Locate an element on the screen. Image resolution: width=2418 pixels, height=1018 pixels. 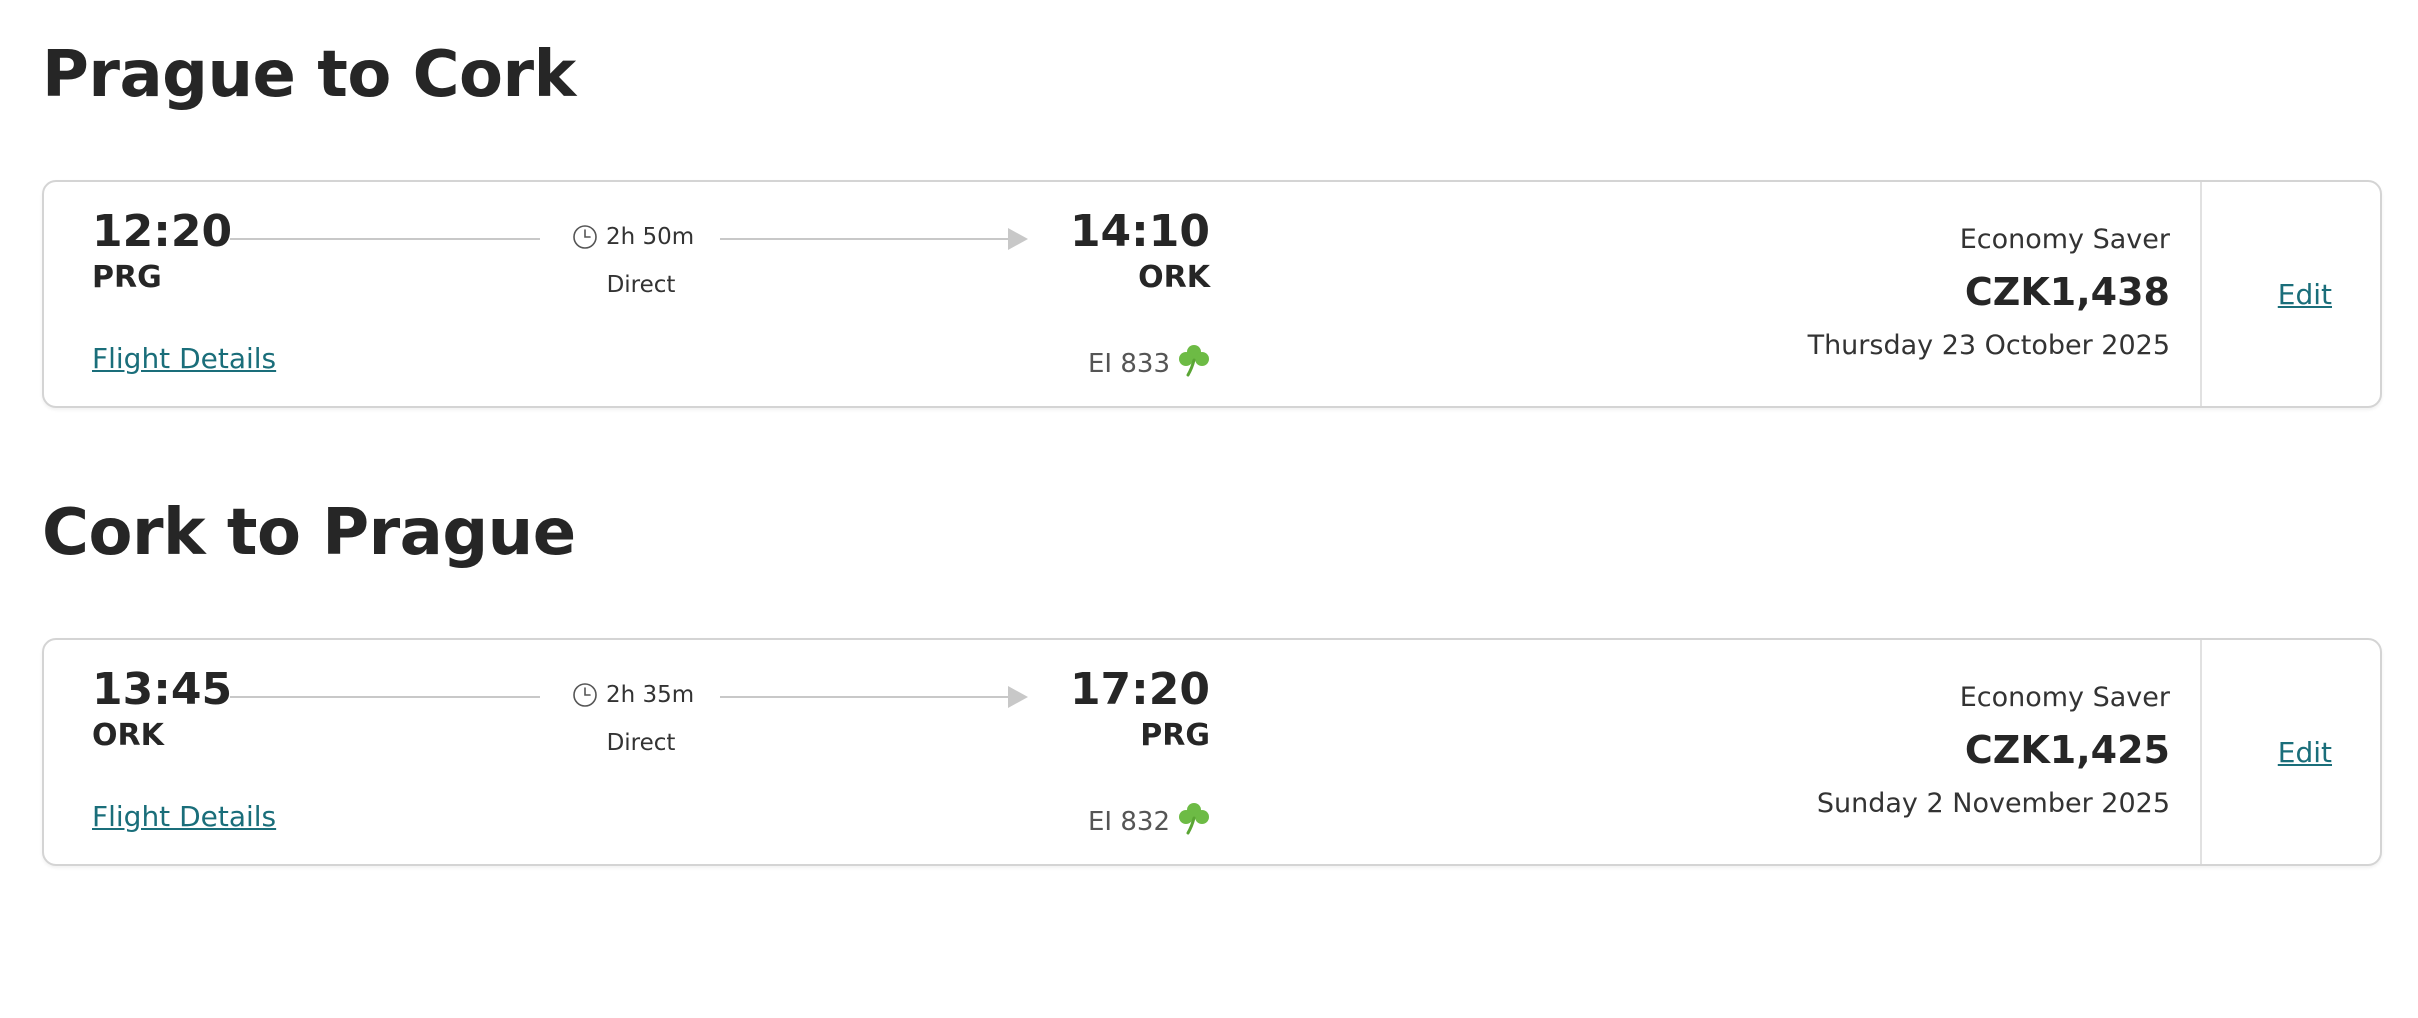
flight-number: EI 833 is located at coordinates (1128, 363).